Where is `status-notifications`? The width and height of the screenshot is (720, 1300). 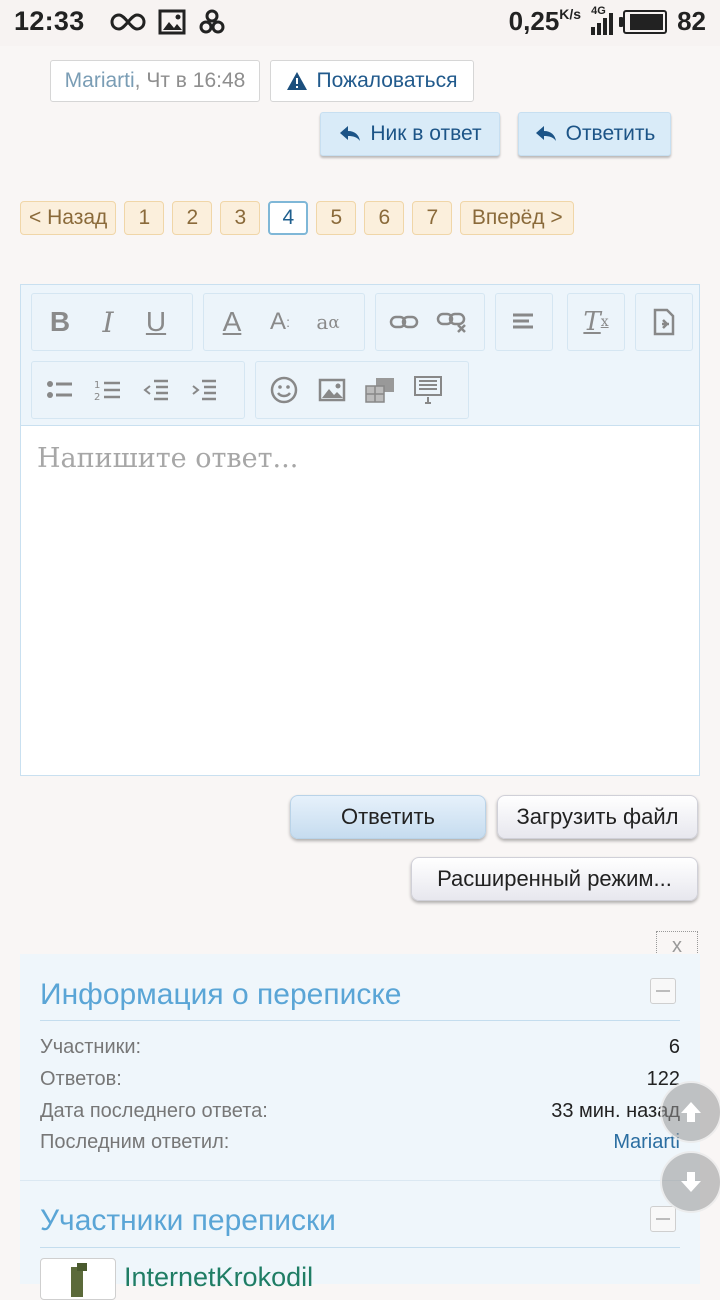 status-notifications is located at coordinates (168, 22).